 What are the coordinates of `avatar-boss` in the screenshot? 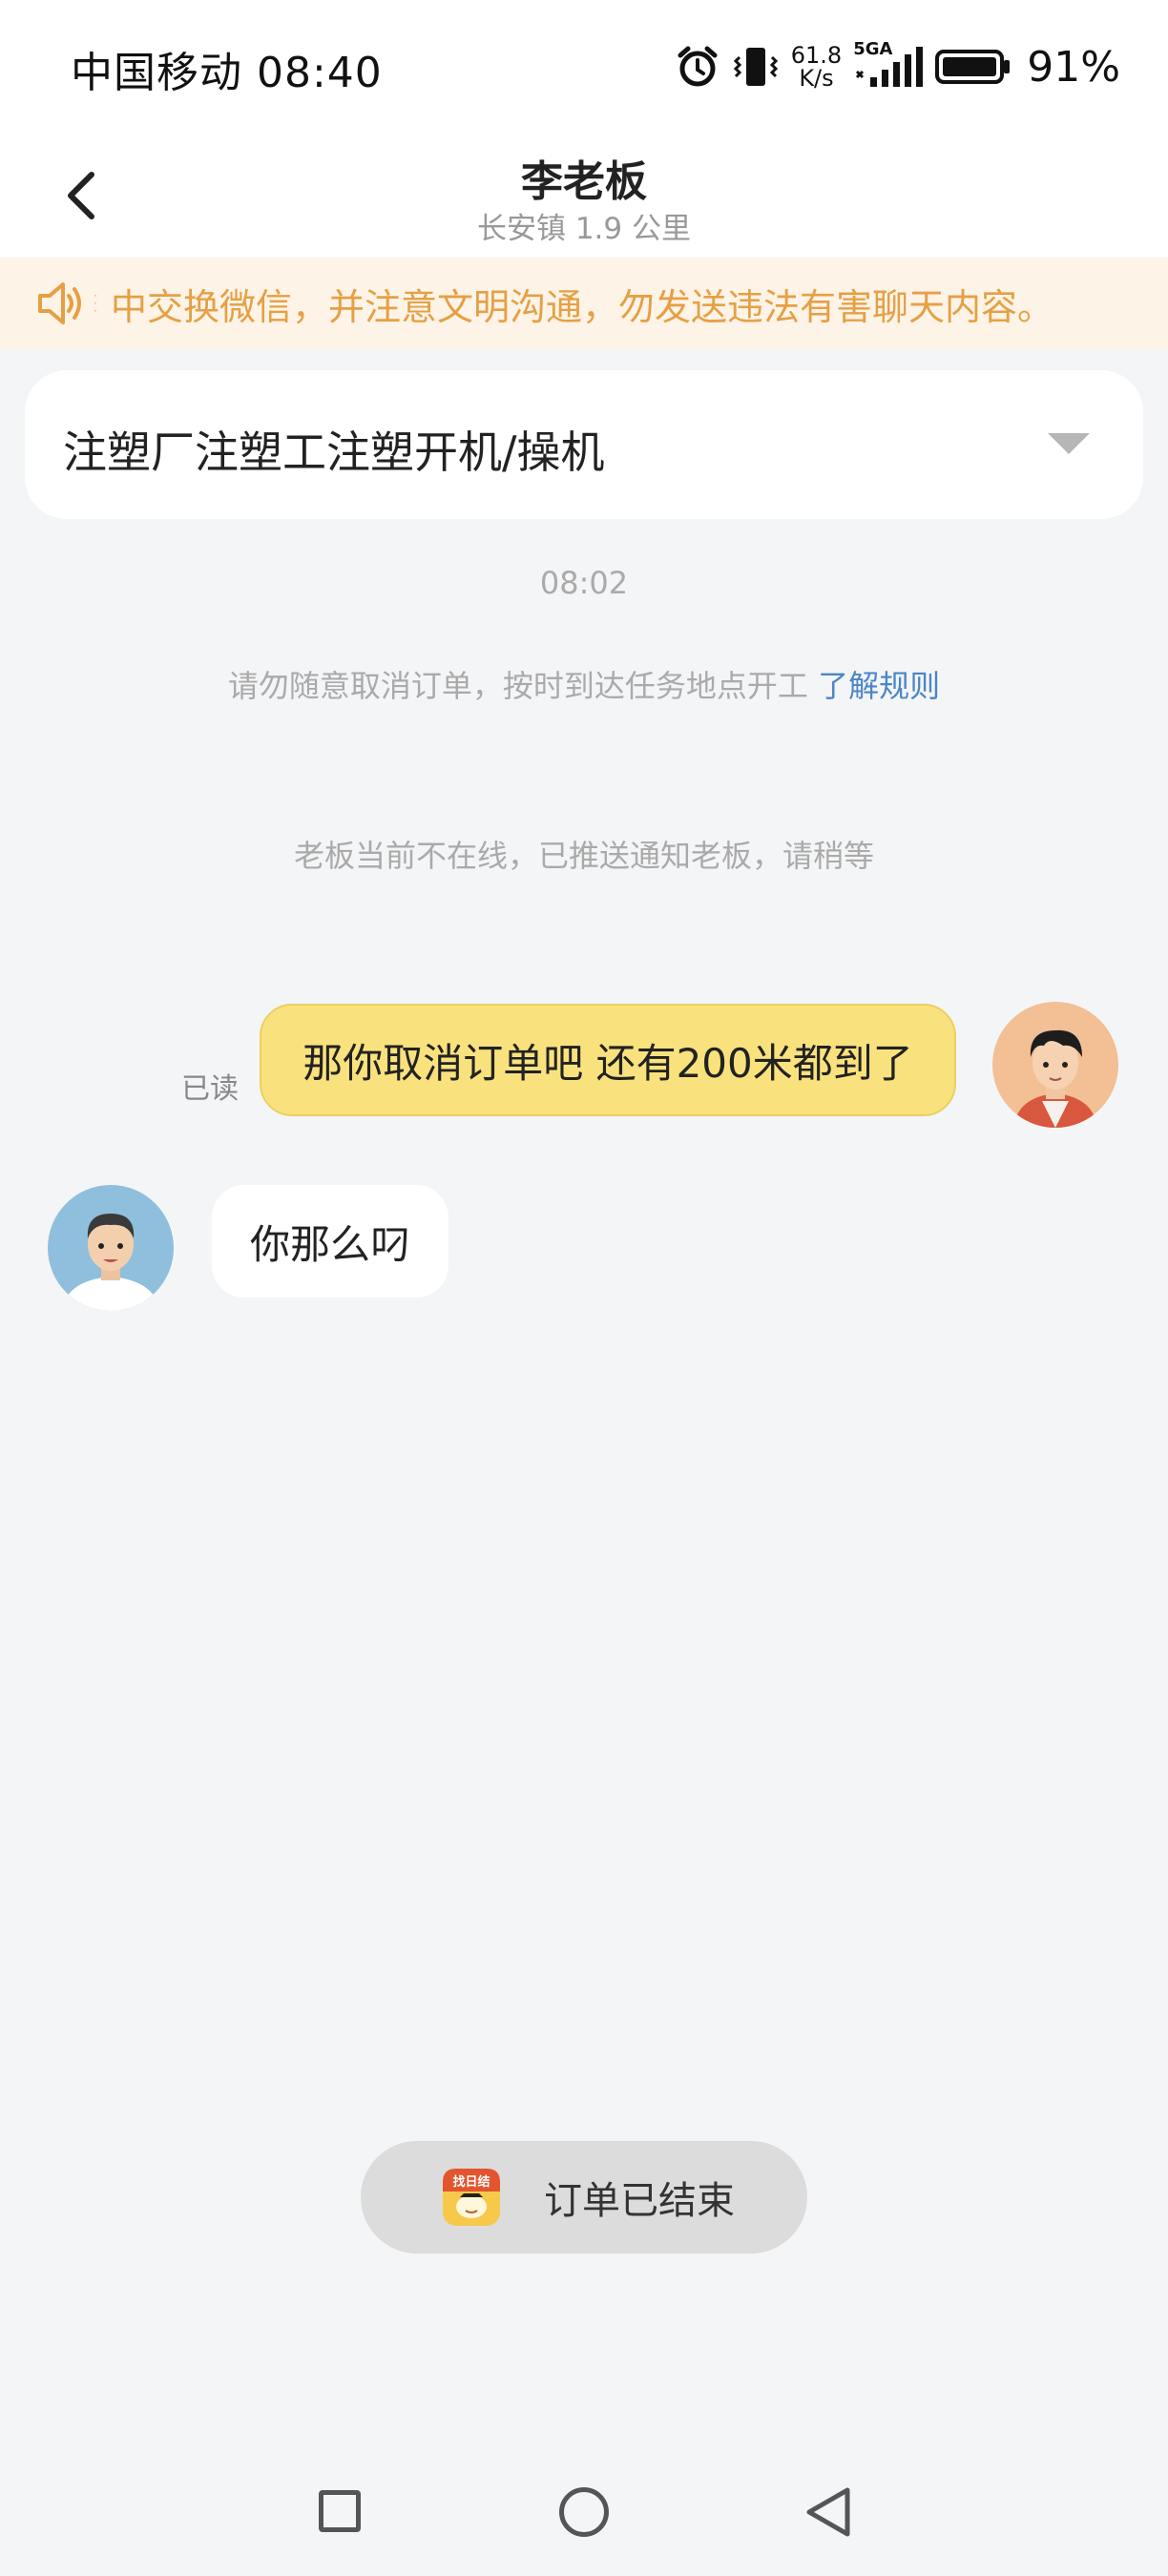 It's located at (111, 1248).